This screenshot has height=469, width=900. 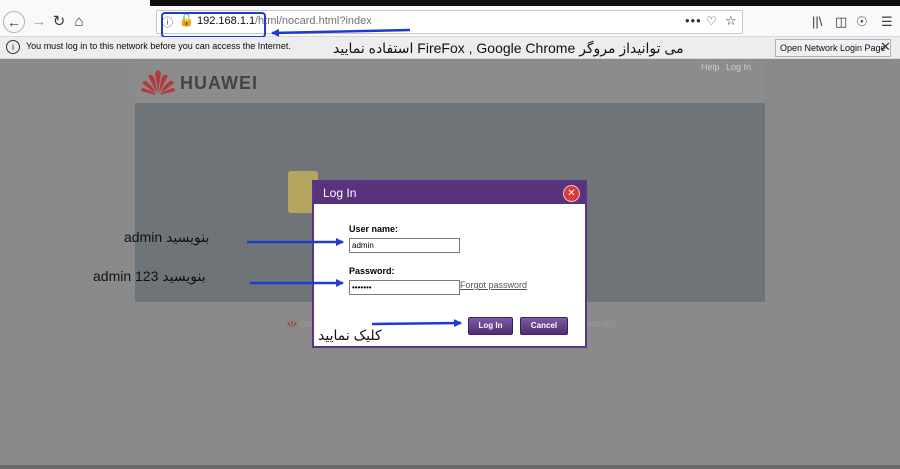 I want to click on dialog-title: Log In, so click(x=340, y=193).